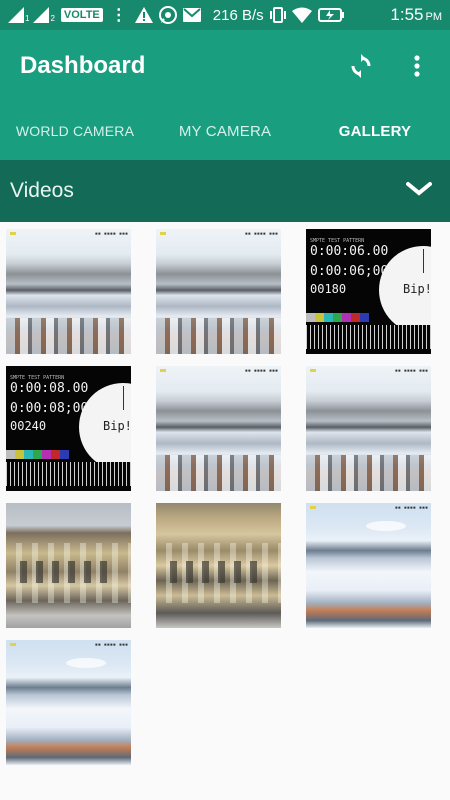  What do you see at coordinates (81, 15) in the screenshot?
I see `volte-badge: VOLTE` at bounding box center [81, 15].